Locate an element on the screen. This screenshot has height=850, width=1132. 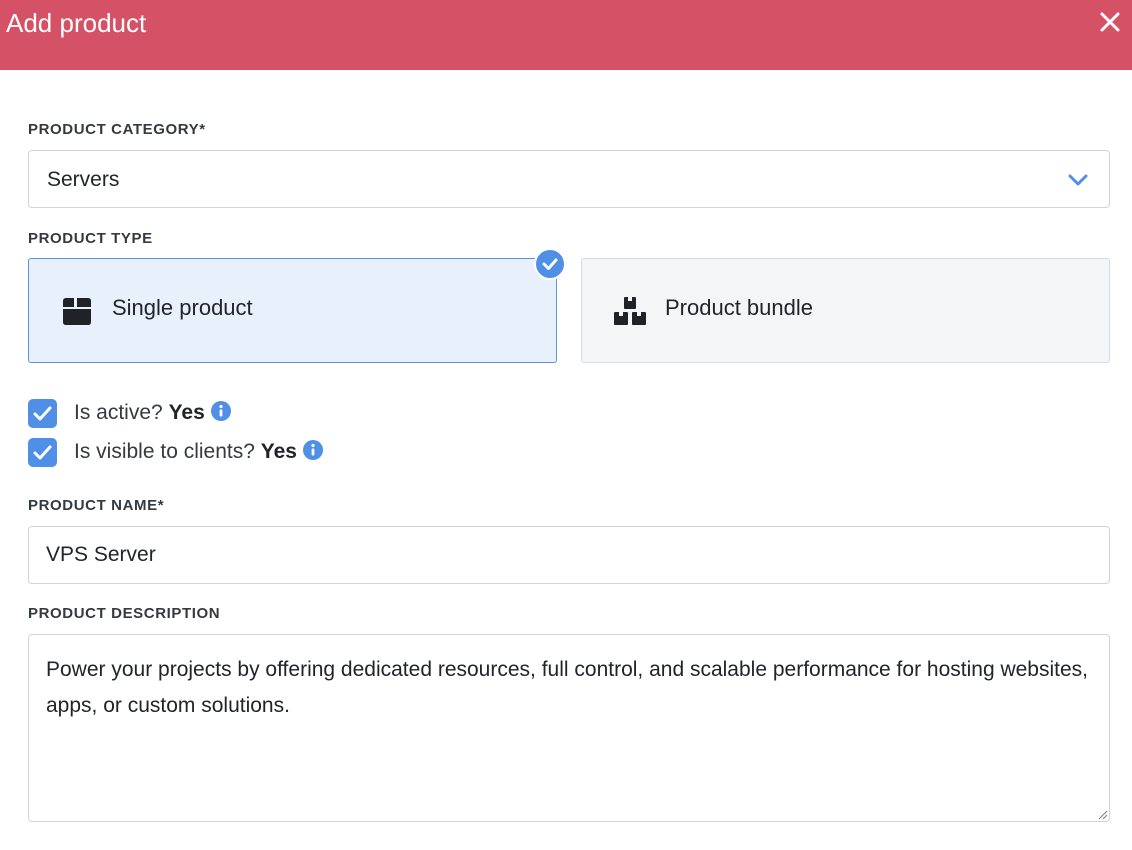
is-visible-label-text: Is visible to clients? is located at coordinates (164, 451).